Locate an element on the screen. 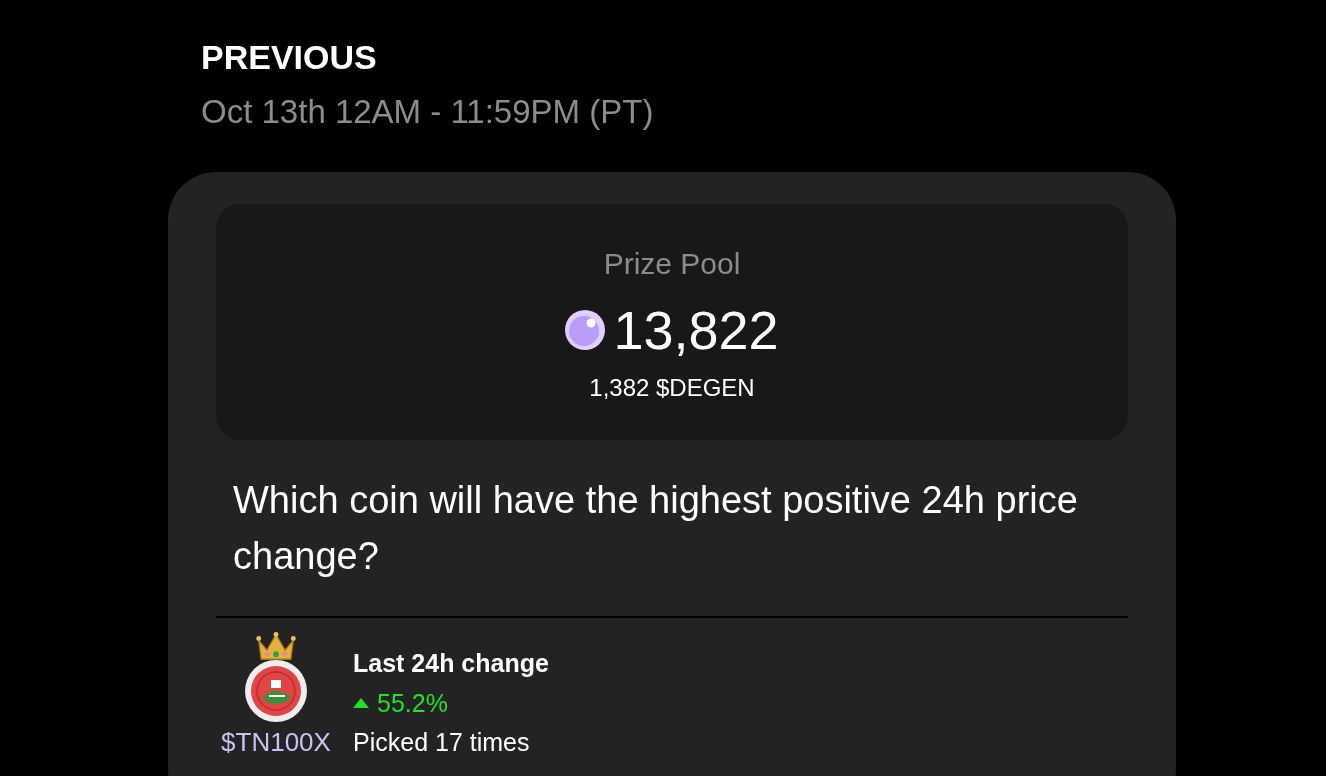  prize-amount: 13,822 is located at coordinates (696, 330).